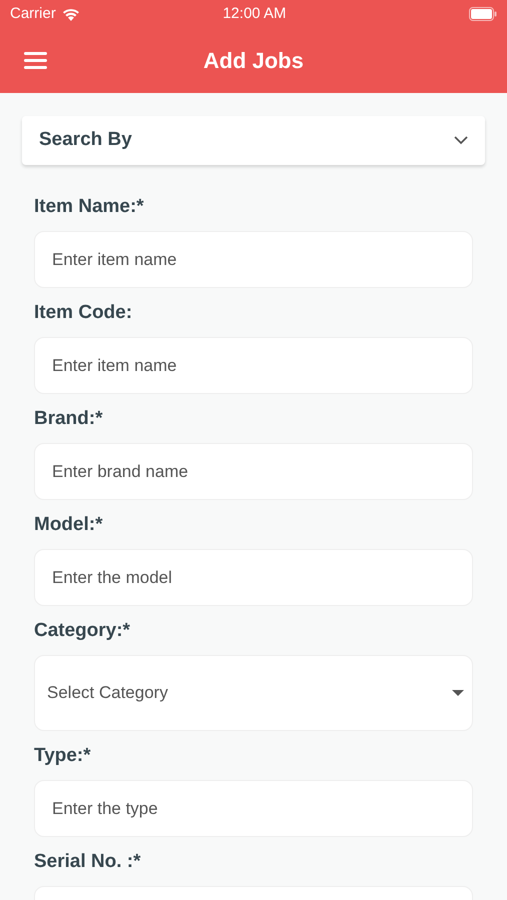  I want to click on chevron-icon, so click(461, 140).